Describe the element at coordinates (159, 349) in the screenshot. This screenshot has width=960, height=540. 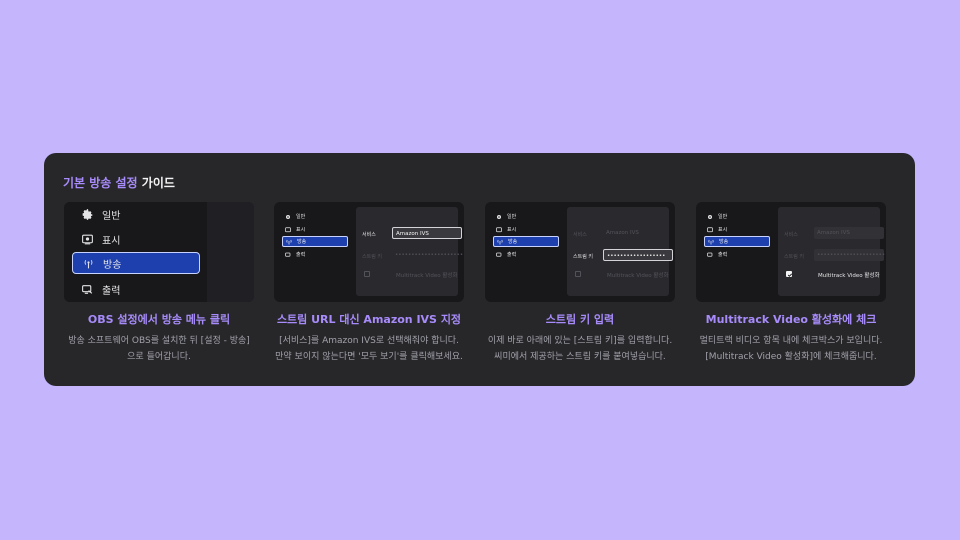
I see `step-1-description: 방송 소프트웨어 OBS를 설치한 뒤 [설정 - 방송] 으로 들어갑니다.` at that location.